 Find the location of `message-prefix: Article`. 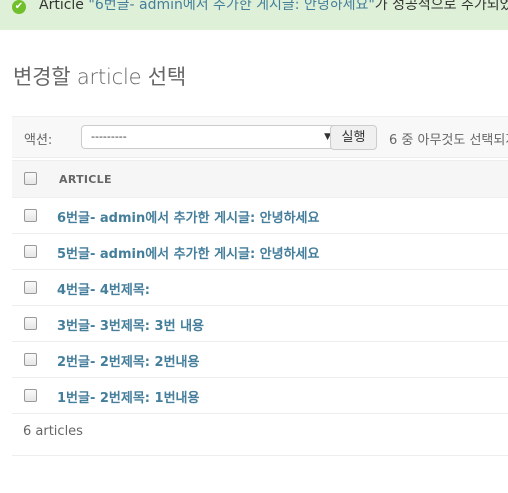

message-prefix: Article is located at coordinates (64, 6).